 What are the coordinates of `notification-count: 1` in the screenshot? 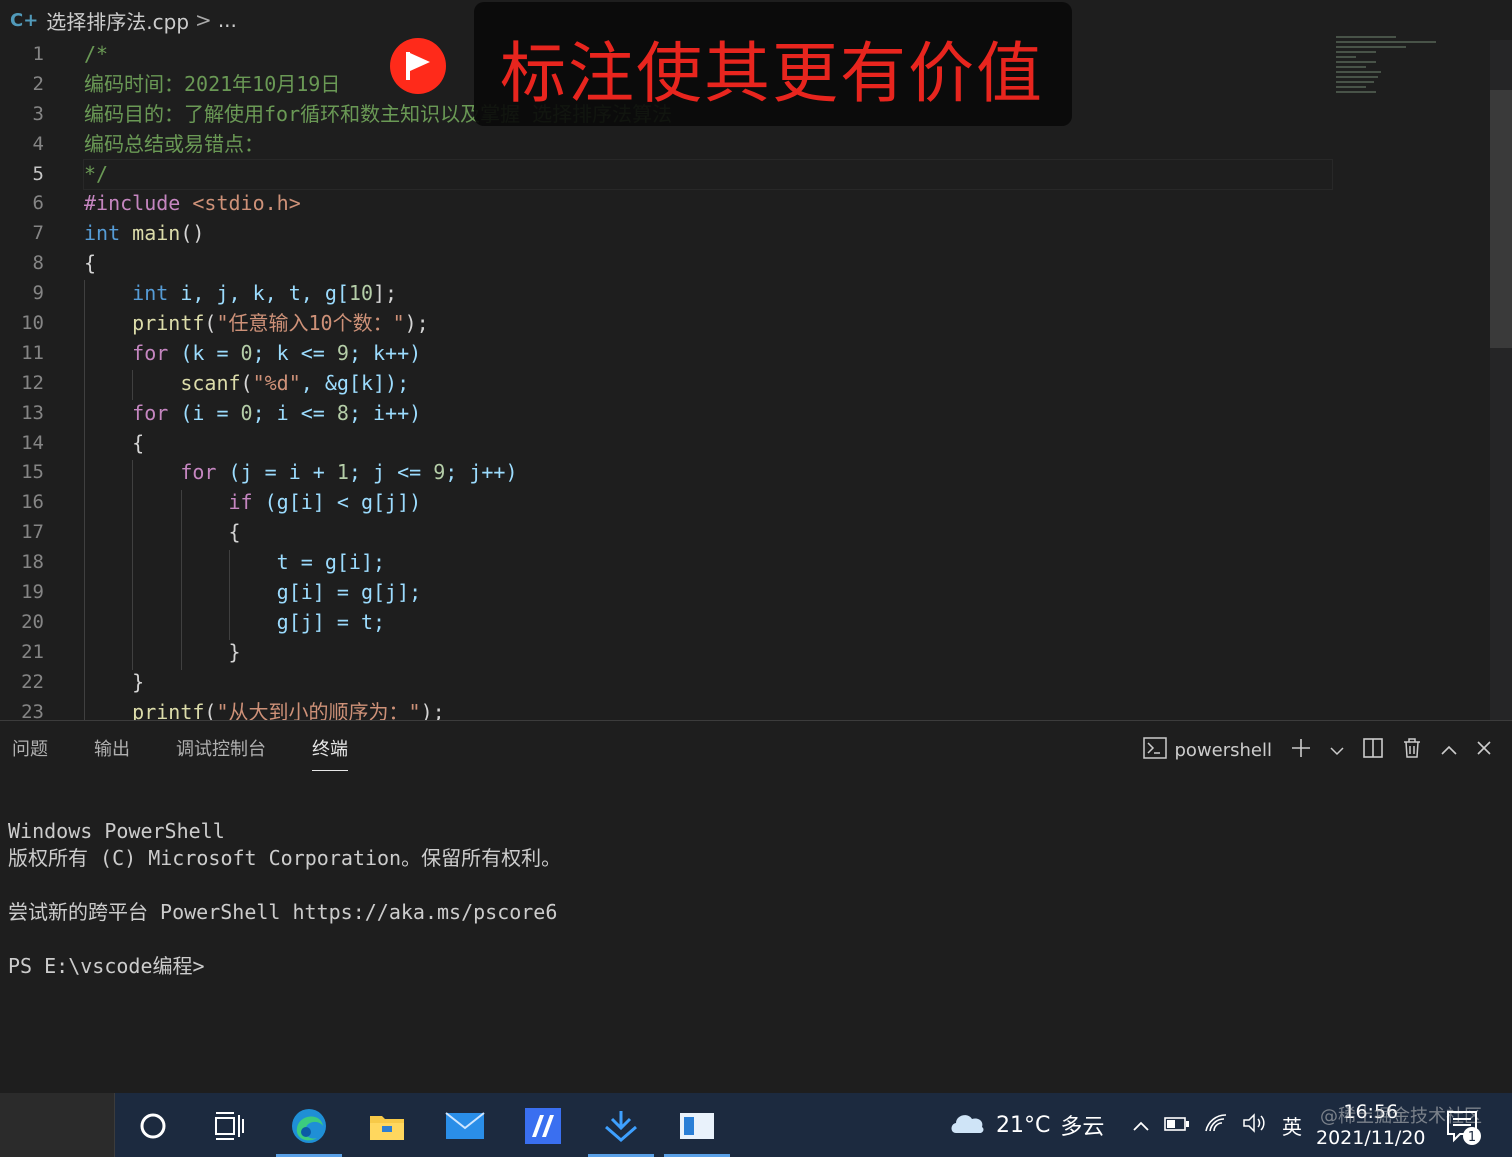 It's located at (1472, 1137).